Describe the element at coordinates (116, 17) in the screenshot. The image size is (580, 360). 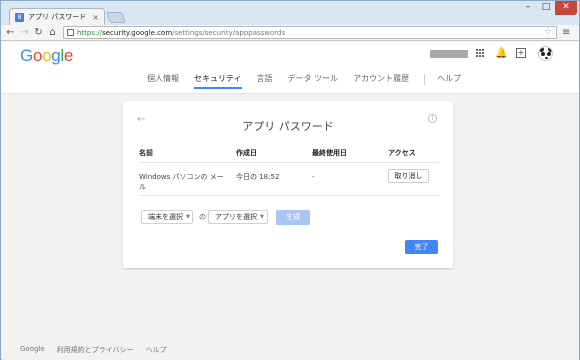
I see `new-tab-button` at that location.